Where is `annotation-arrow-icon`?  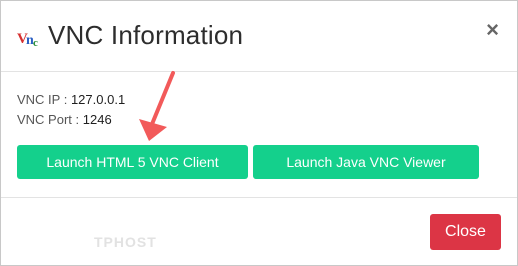
annotation-arrow-icon is located at coordinates (157, 106).